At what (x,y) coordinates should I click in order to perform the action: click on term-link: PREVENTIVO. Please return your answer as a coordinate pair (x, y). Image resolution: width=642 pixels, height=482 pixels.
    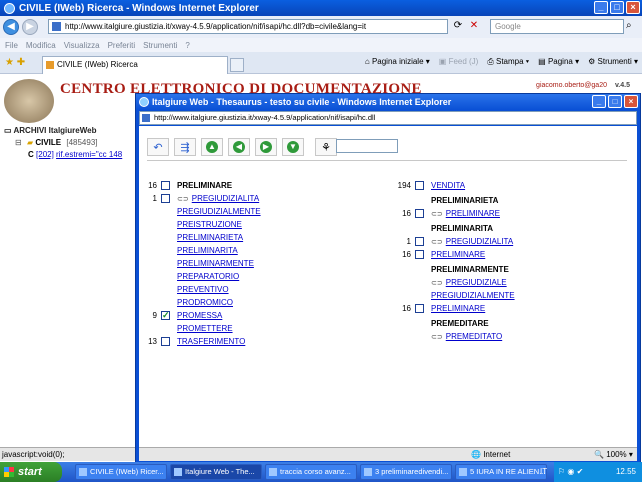
    Looking at the image, I should click on (203, 289).